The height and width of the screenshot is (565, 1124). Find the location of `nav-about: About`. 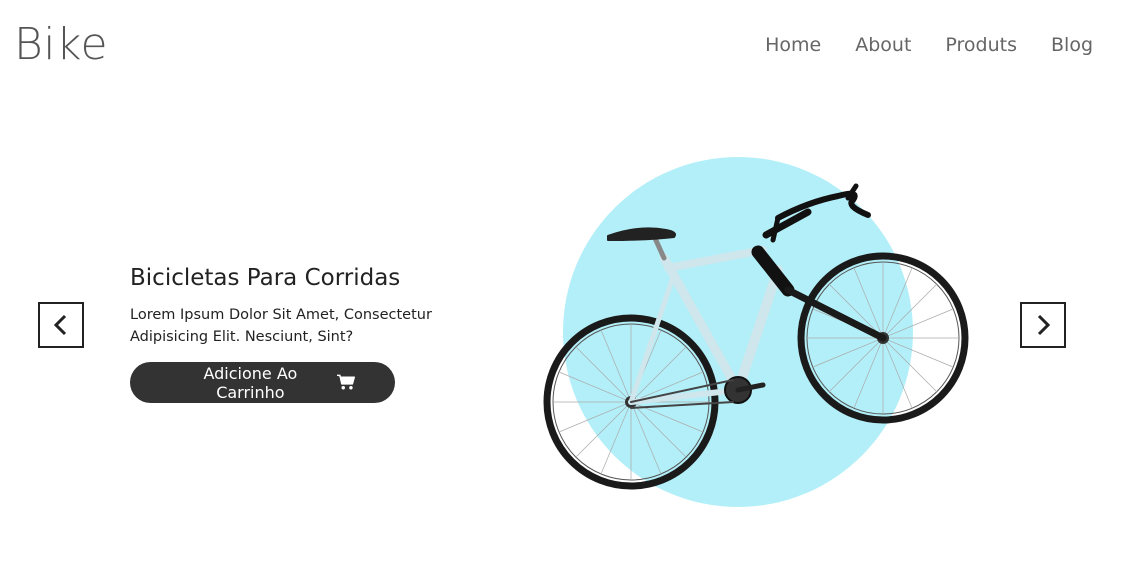

nav-about: About is located at coordinates (883, 45).